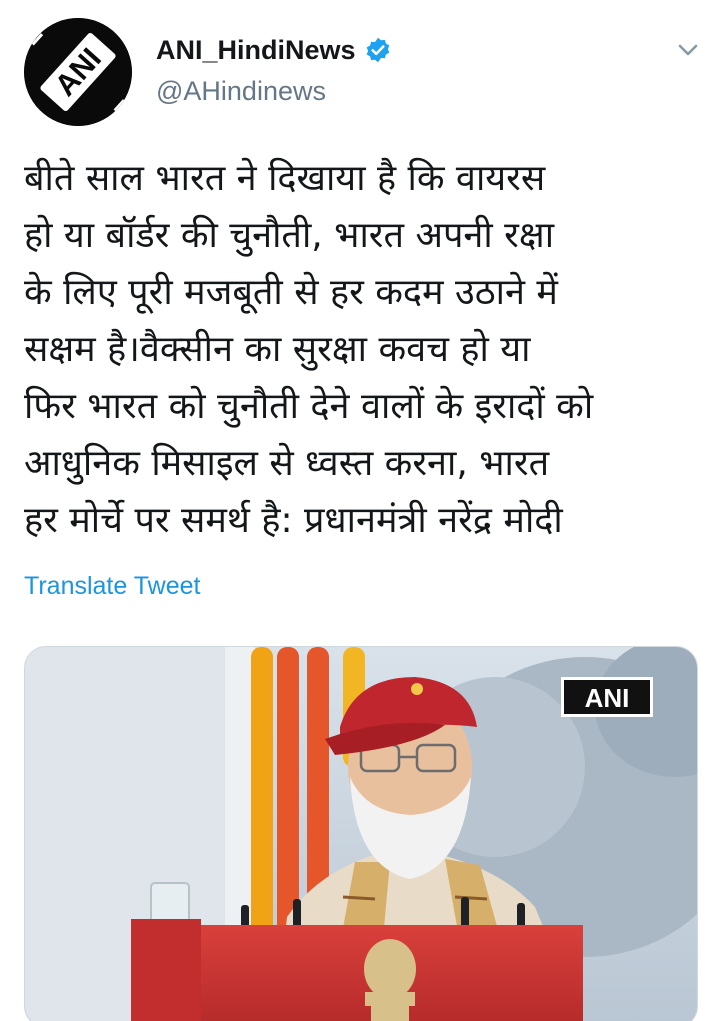 The image size is (720, 1021). I want to click on ani-logo-icon: ANI, so click(78, 72).